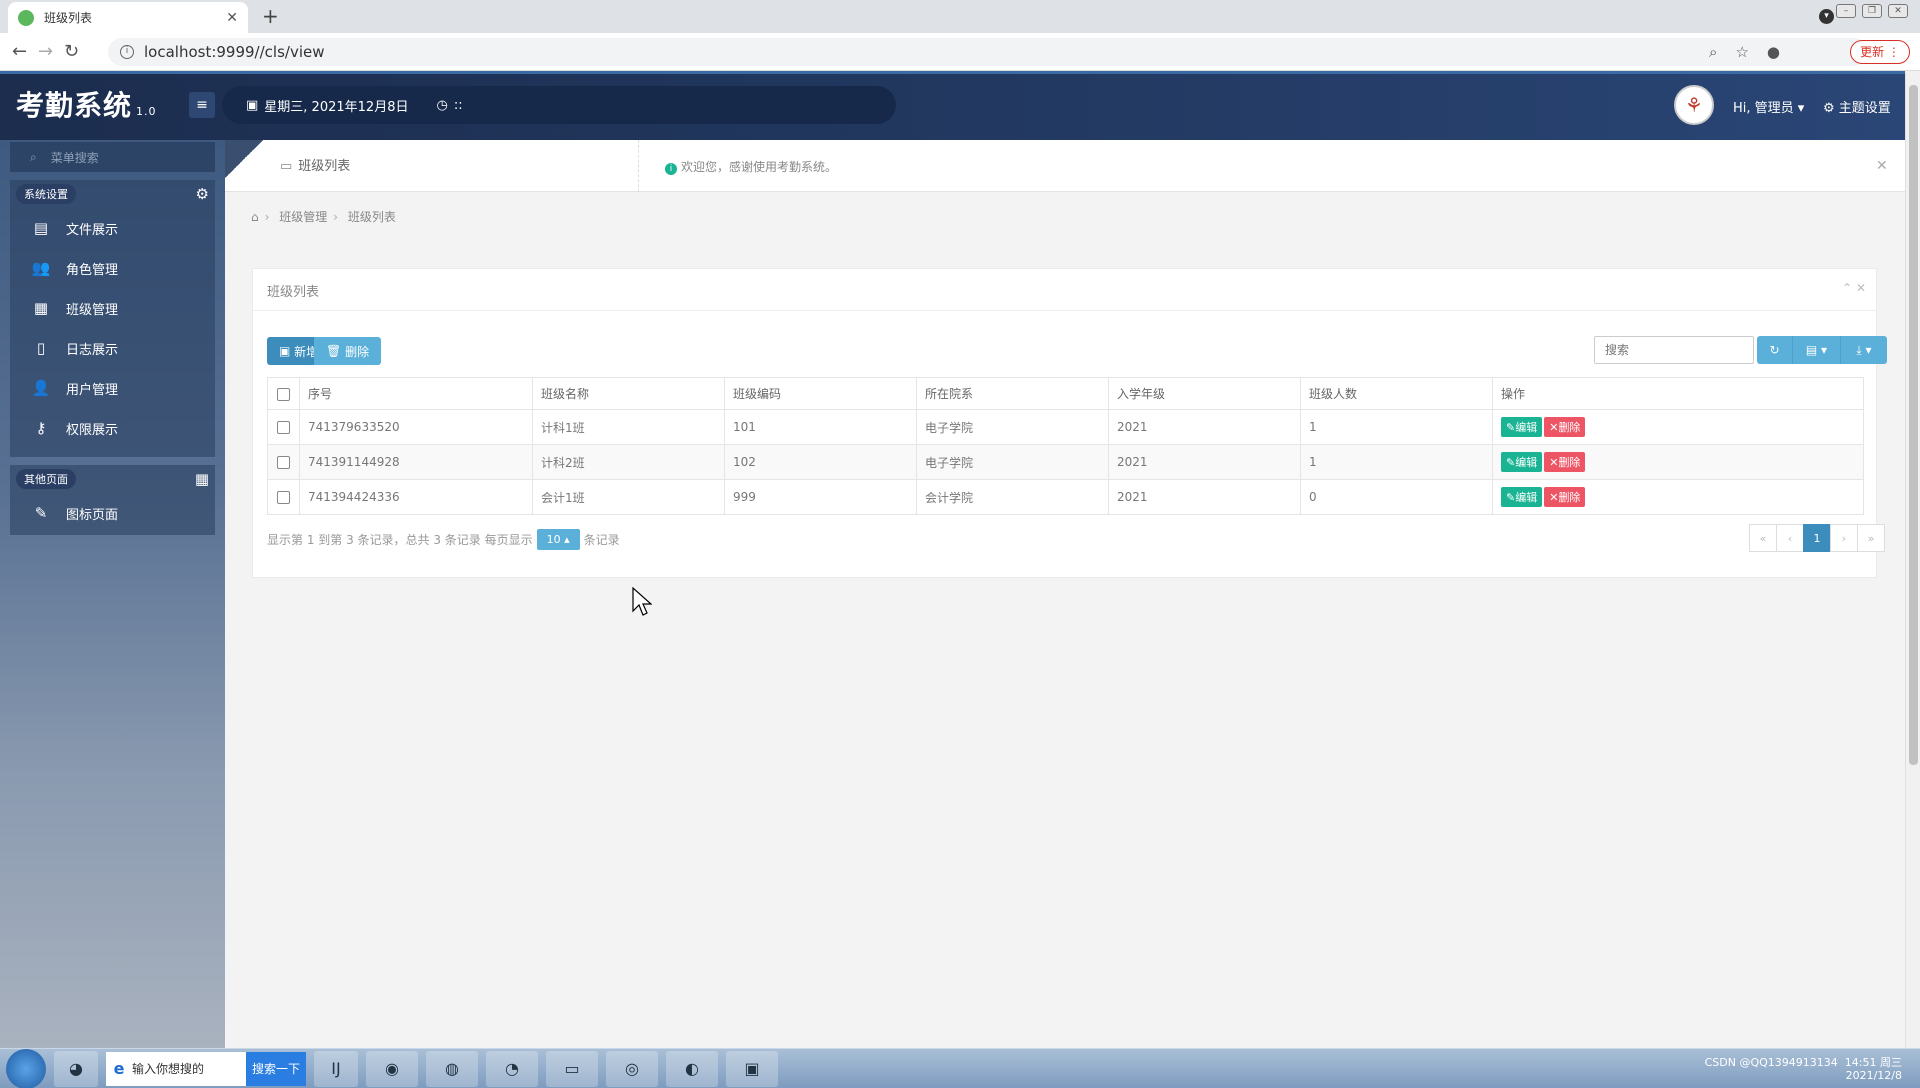 This screenshot has height=1088, width=1920. I want to click on update-button: 更新 ⋮, so click(1880, 52).